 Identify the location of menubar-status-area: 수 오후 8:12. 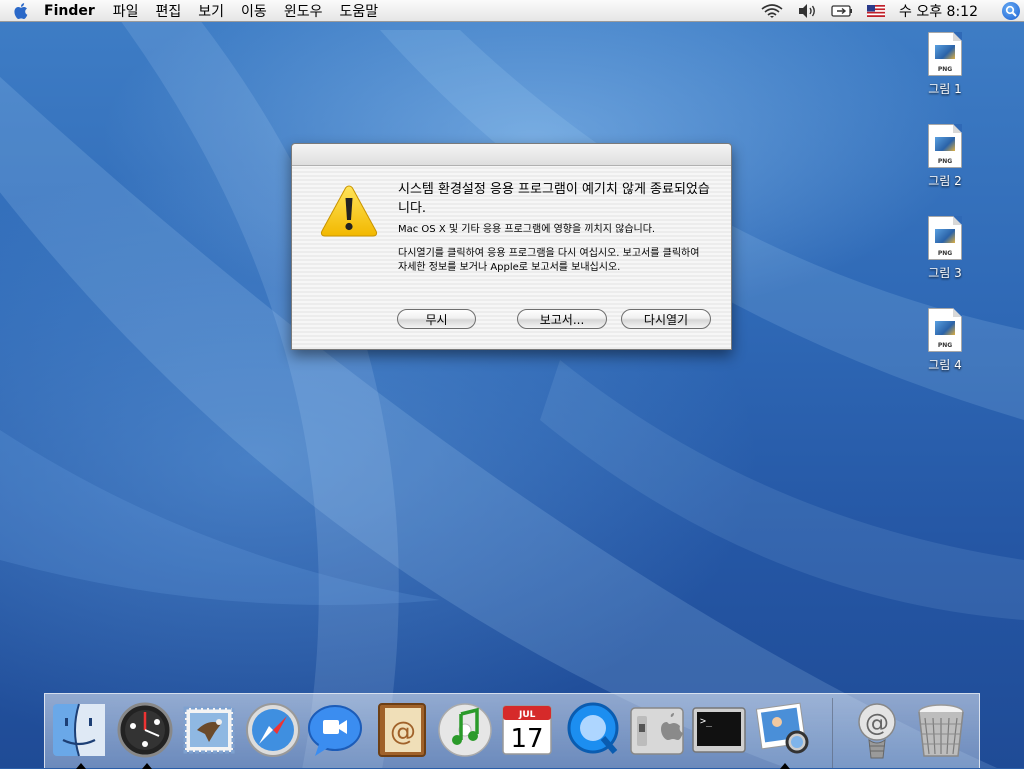
(885, 10).